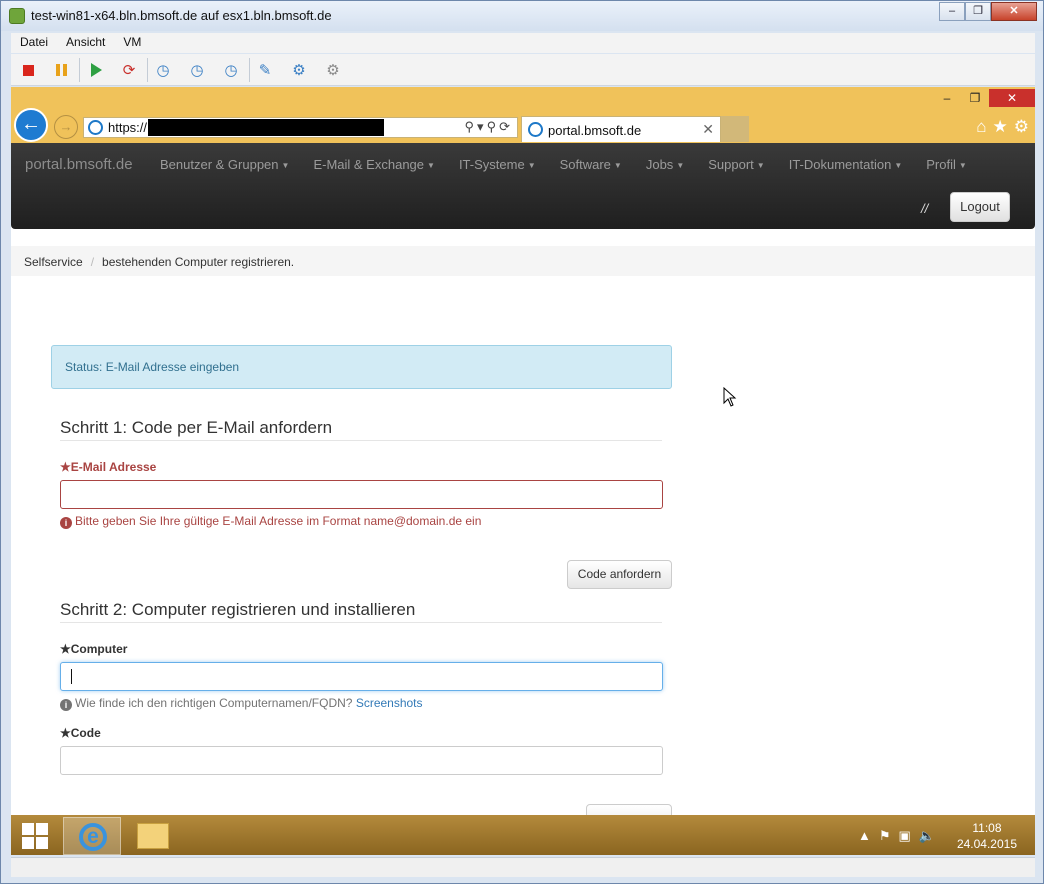  I want to click on vm-toolbar: ⟳ ◷ ◷ ◷ ✎ ⚙ ⚙, so click(523, 70).